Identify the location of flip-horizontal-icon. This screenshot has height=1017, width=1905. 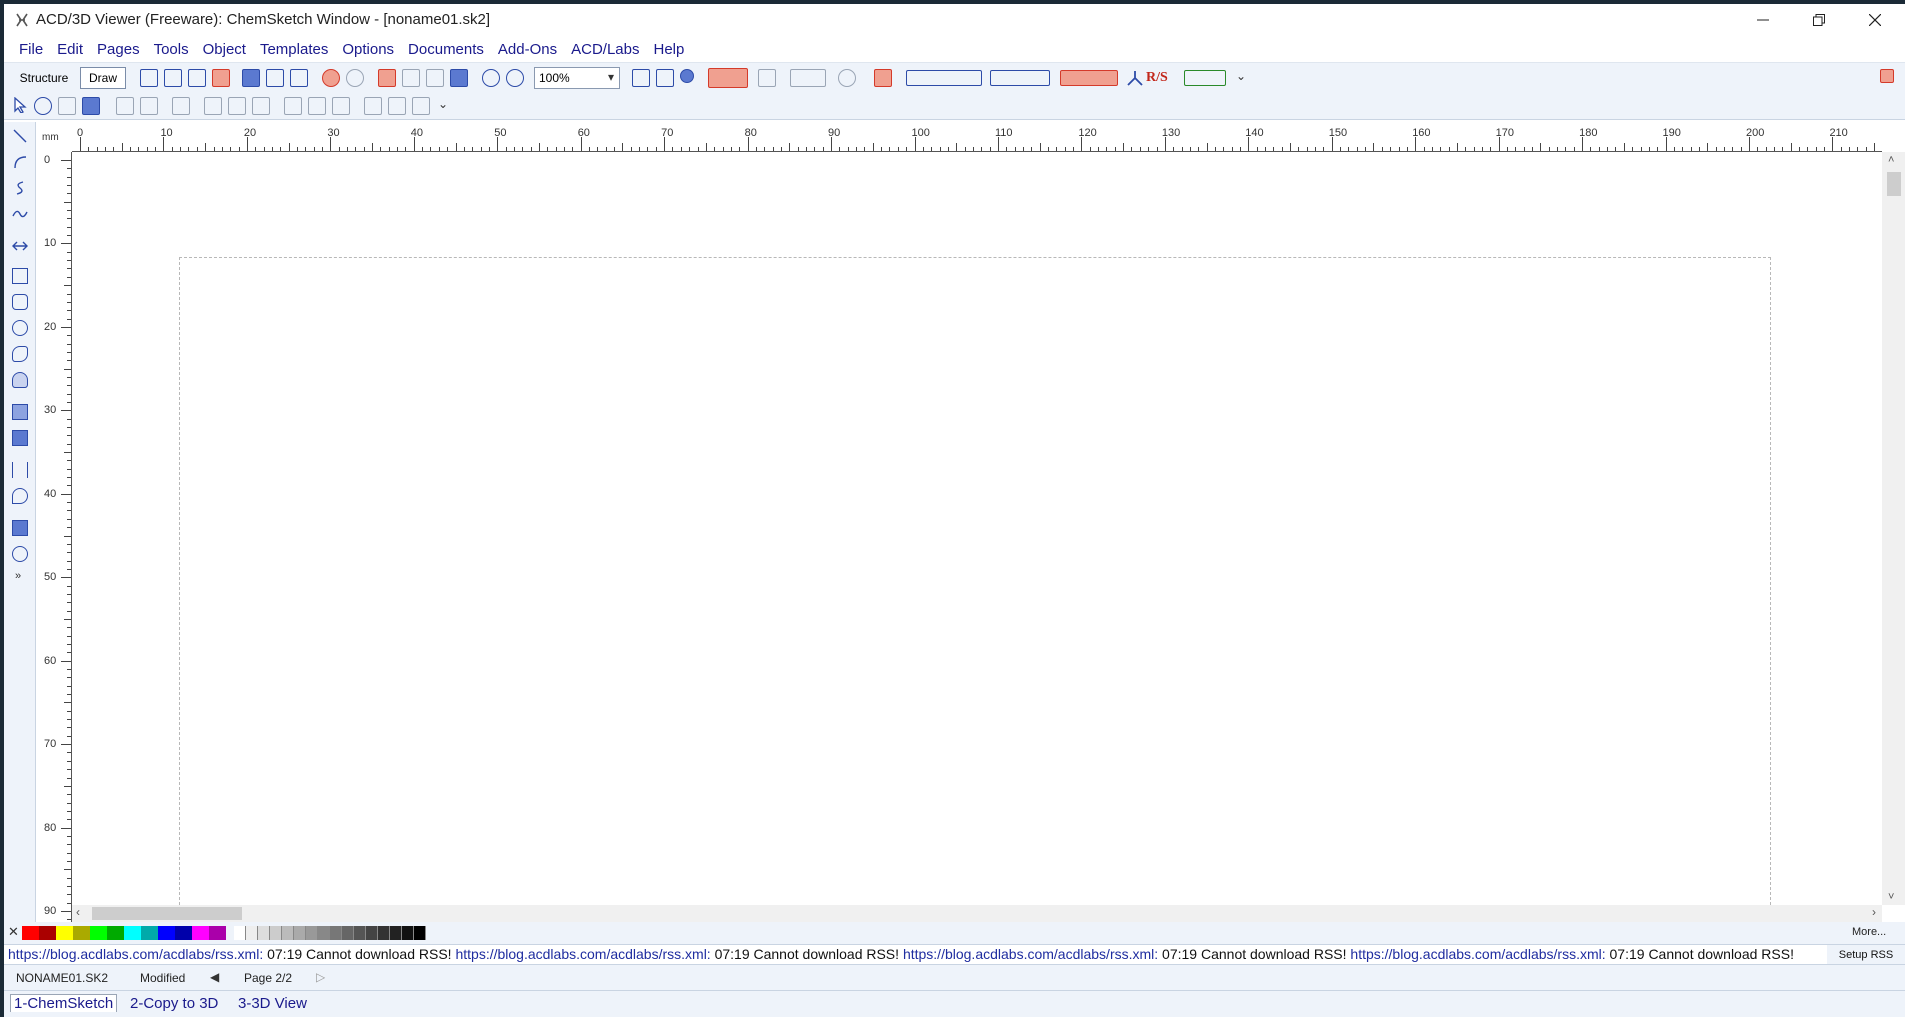
(125, 106).